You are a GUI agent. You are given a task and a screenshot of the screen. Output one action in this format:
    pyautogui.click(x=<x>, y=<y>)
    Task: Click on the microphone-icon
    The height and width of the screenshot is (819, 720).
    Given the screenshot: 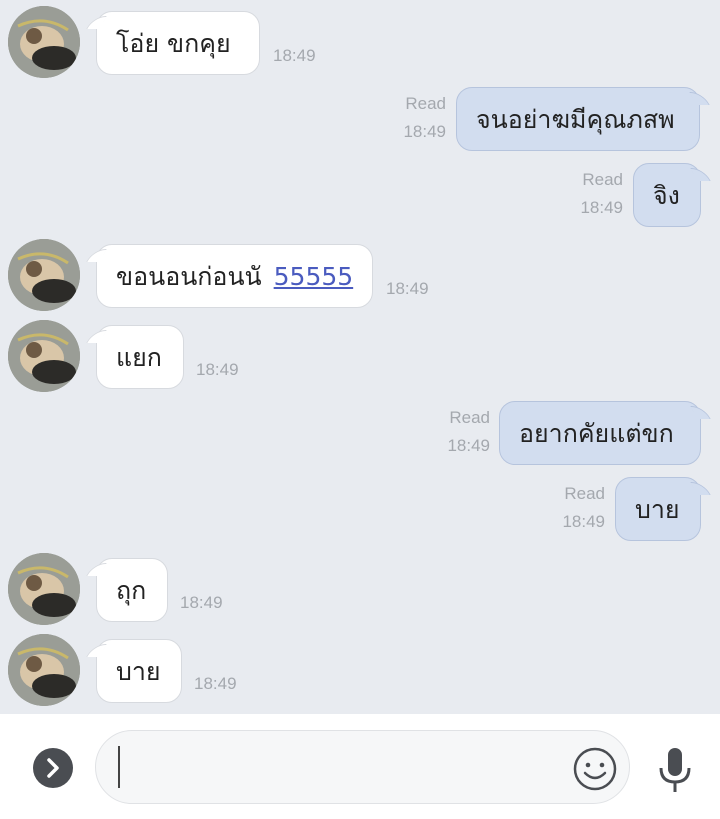 What is the action you would take?
    pyautogui.click(x=675, y=770)
    